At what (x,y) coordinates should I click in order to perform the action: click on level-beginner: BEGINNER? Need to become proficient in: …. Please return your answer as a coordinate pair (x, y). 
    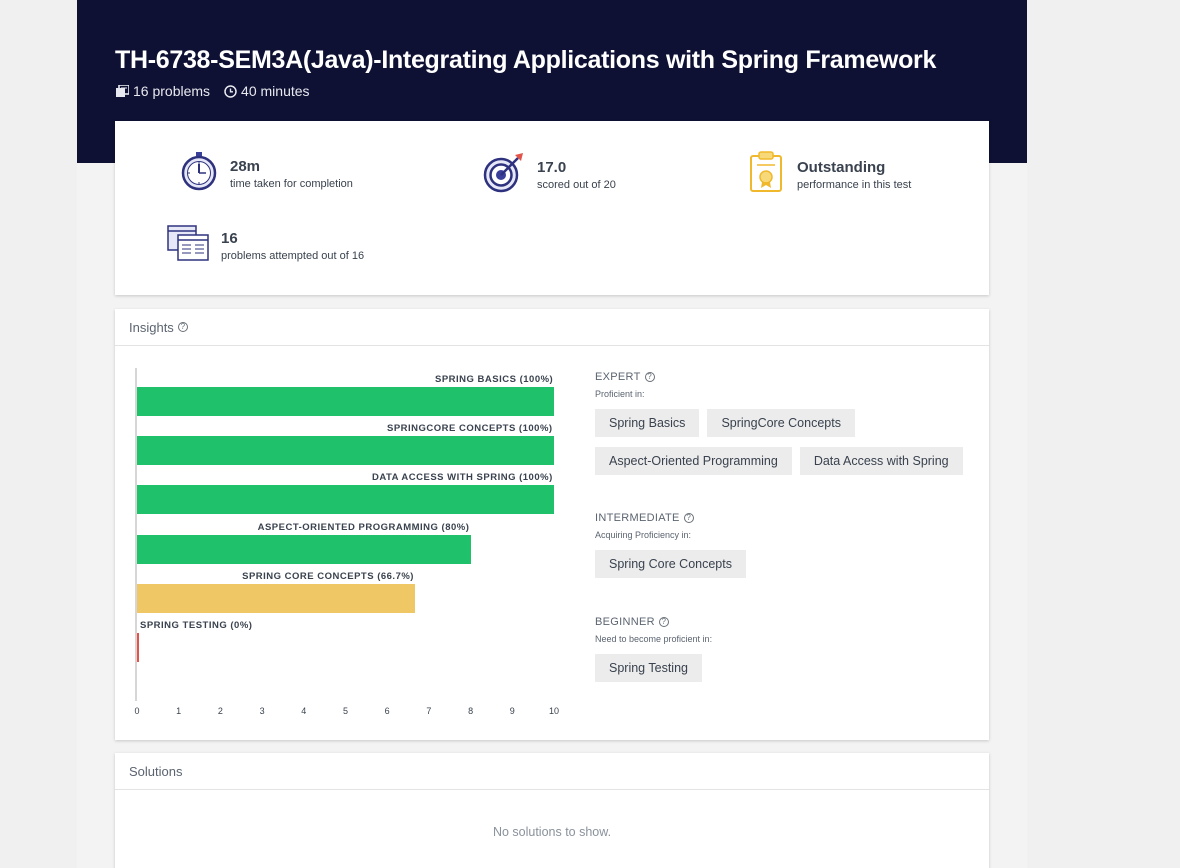
    Looking at the image, I should click on (785, 649).